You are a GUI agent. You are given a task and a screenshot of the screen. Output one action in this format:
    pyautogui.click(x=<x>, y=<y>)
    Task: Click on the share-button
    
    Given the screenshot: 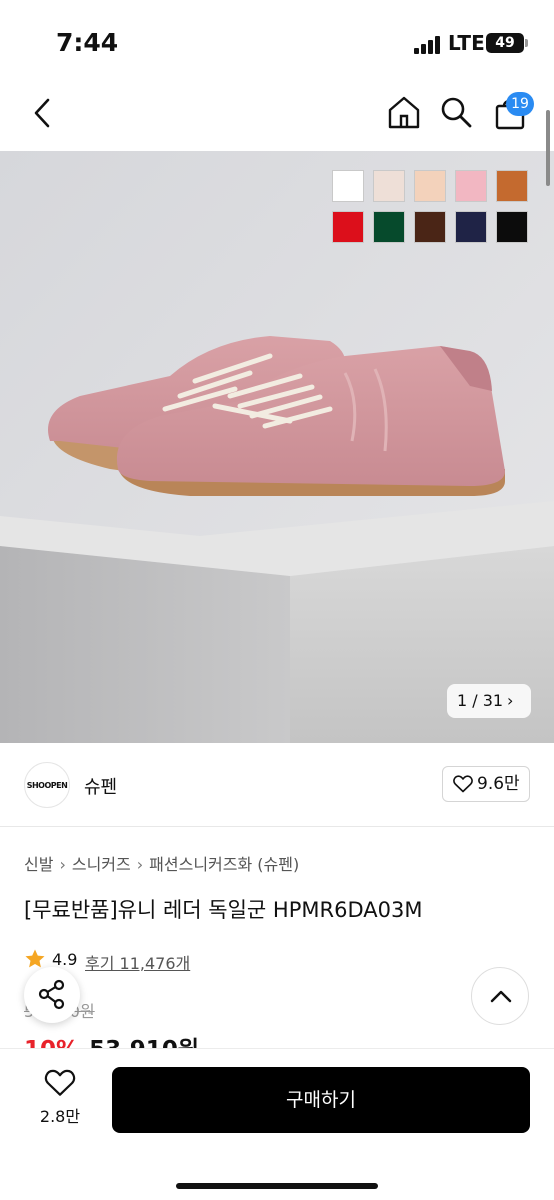 What is the action you would take?
    pyautogui.click(x=52, y=995)
    